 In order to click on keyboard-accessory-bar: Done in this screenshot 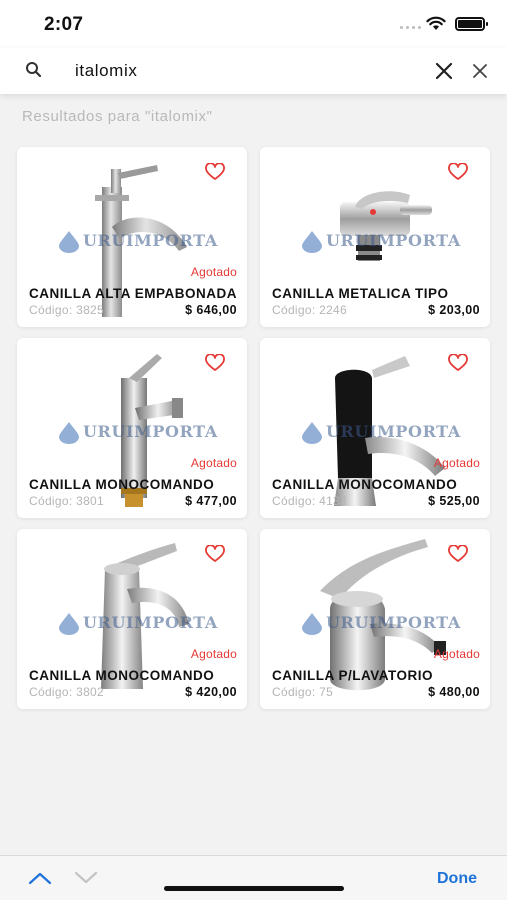, I will do `click(253, 877)`.